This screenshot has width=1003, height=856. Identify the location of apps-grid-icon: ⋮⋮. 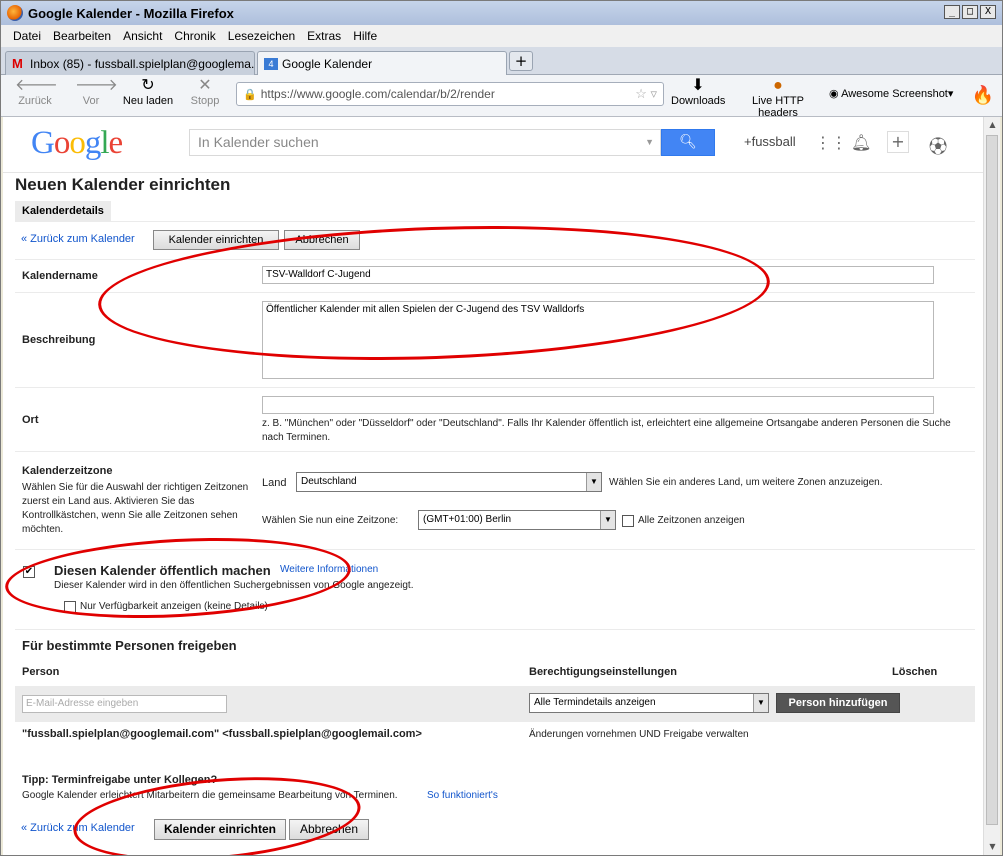
(831, 142).